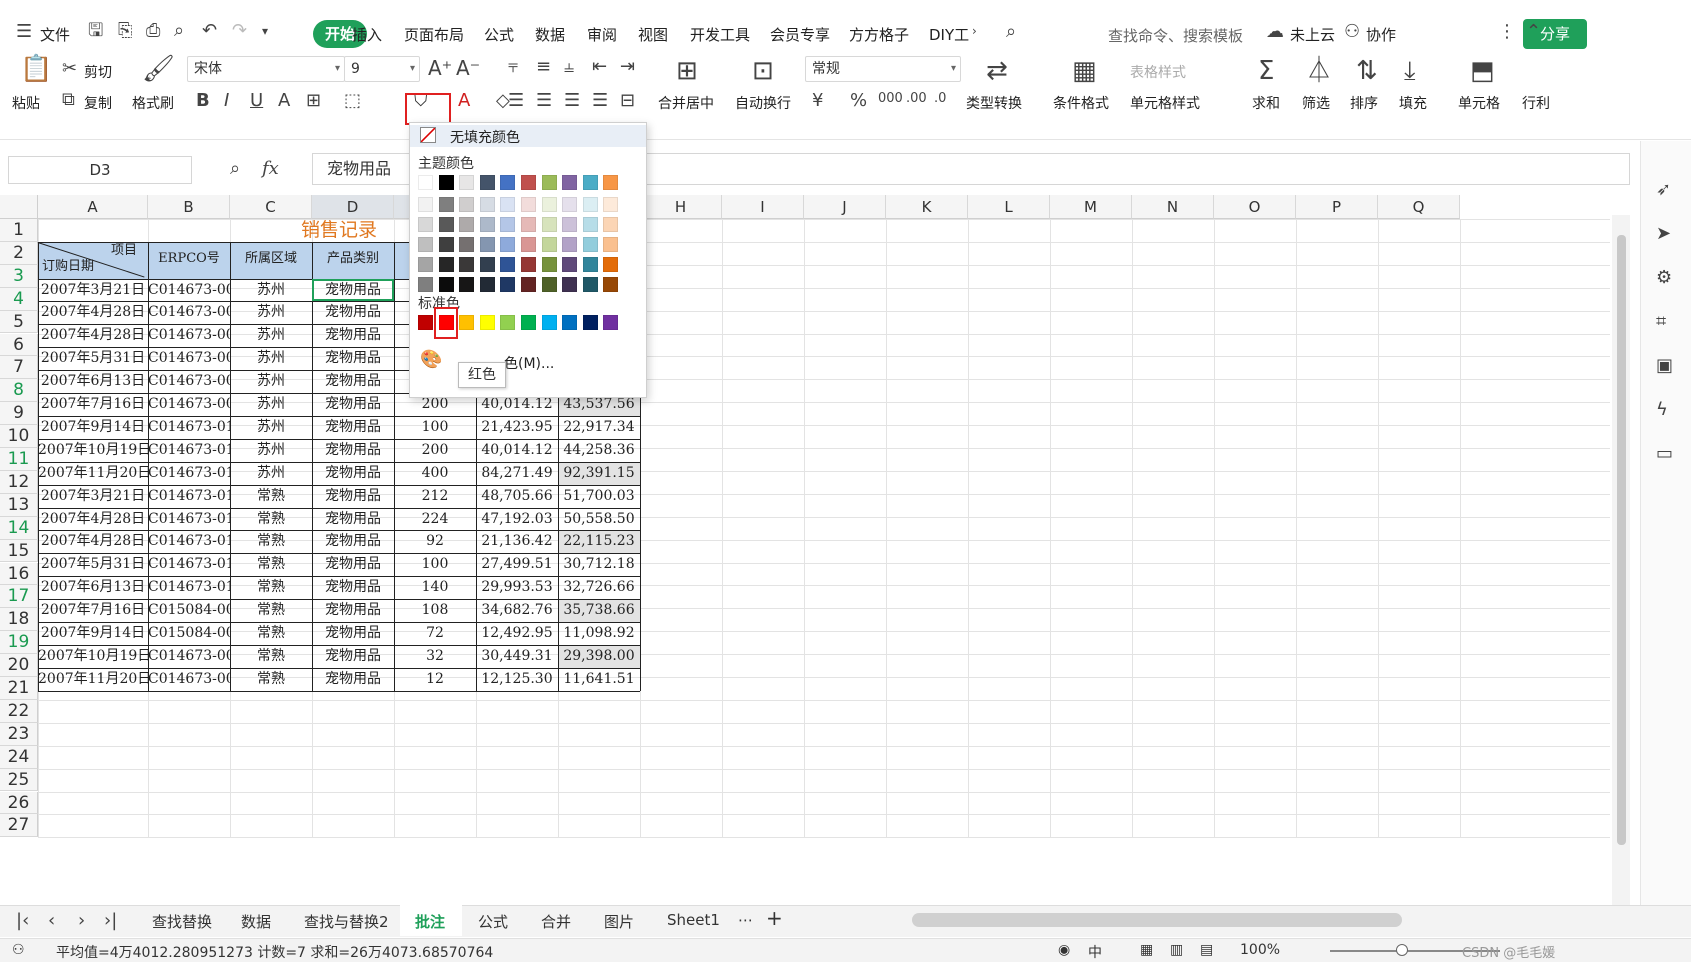 The width and height of the screenshot is (1691, 962). What do you see at coordinates (745, 920) in the screenshot?
I see `more-sheets-icon: ⋯` at bounding box center [745, 920].